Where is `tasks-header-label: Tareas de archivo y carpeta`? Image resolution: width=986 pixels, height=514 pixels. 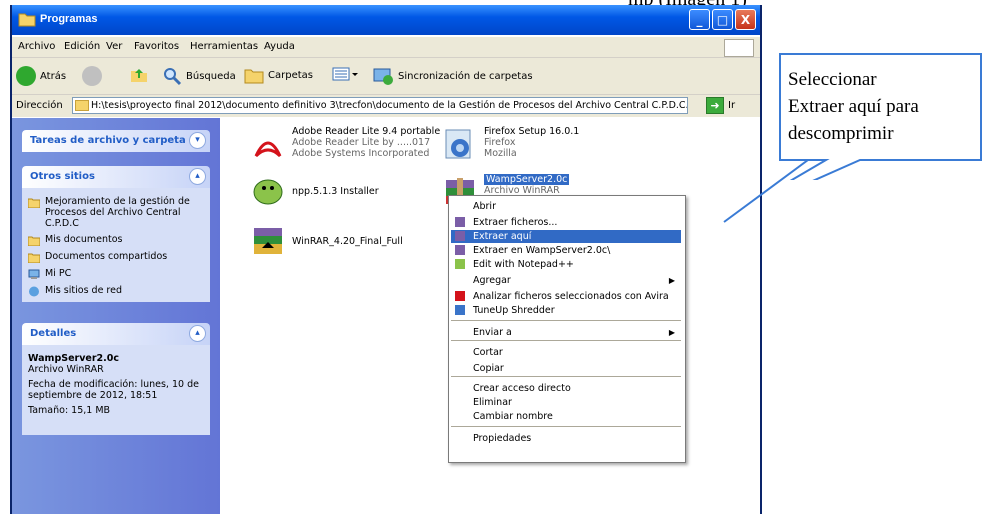 tasks-header-label: Tareas de archivo y carpeta is located at coordinates (108, 140).